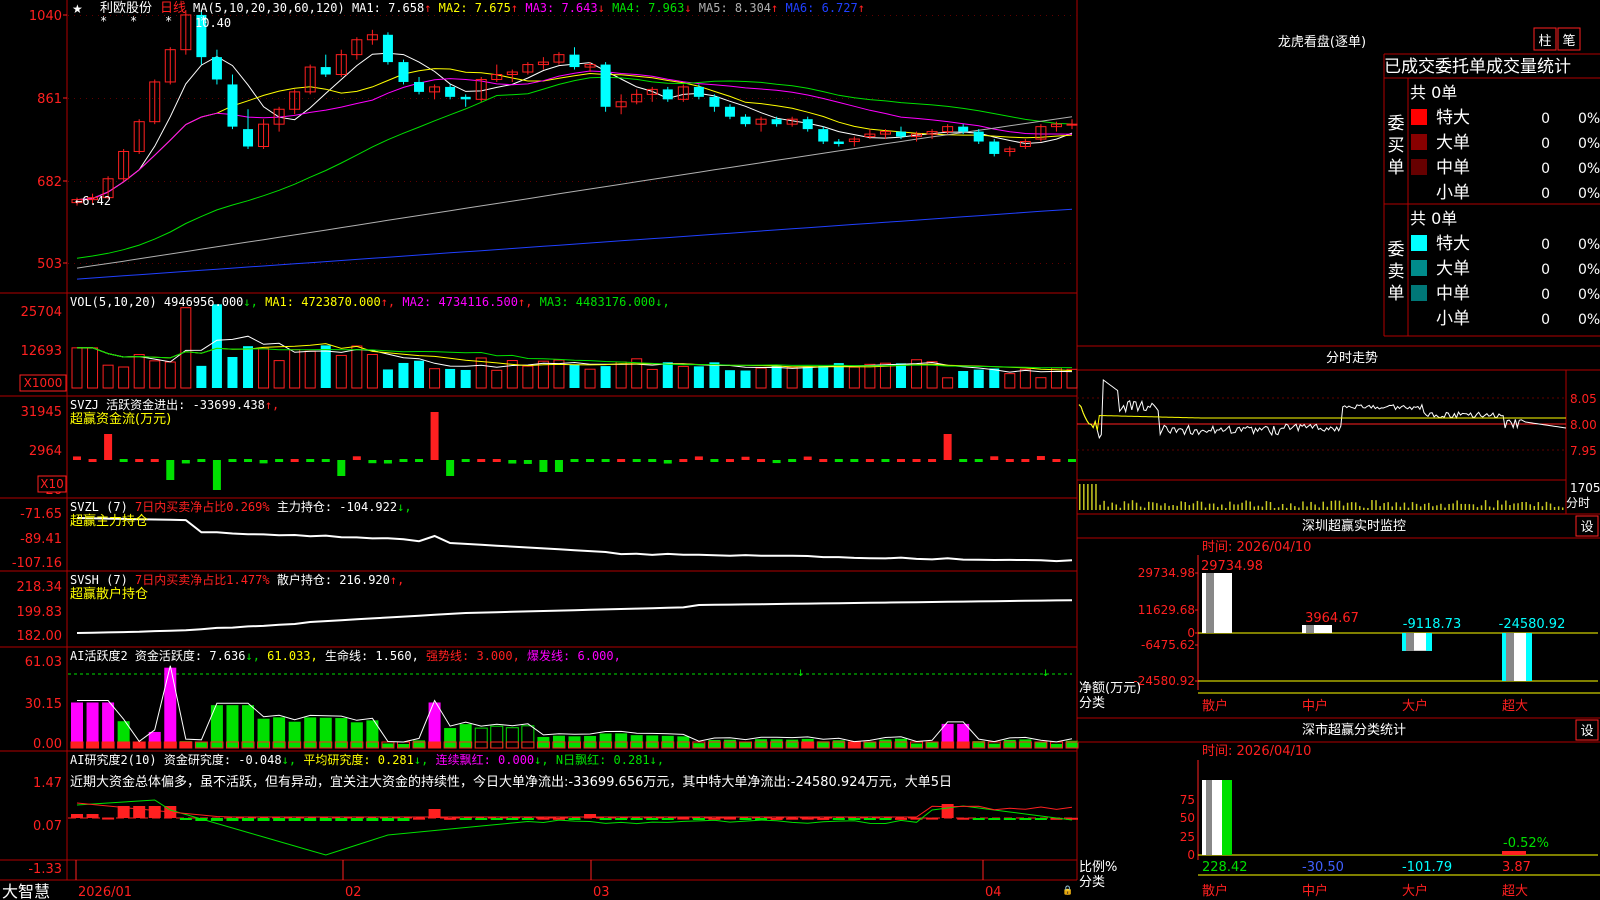 The height and width of the screenshot is (900, 1600). What do you see at coordinates (120, 419) in the screenshot?
I see `svzj-subtitle: 超赢资金流(万元)` at bounding box center [120, 419].